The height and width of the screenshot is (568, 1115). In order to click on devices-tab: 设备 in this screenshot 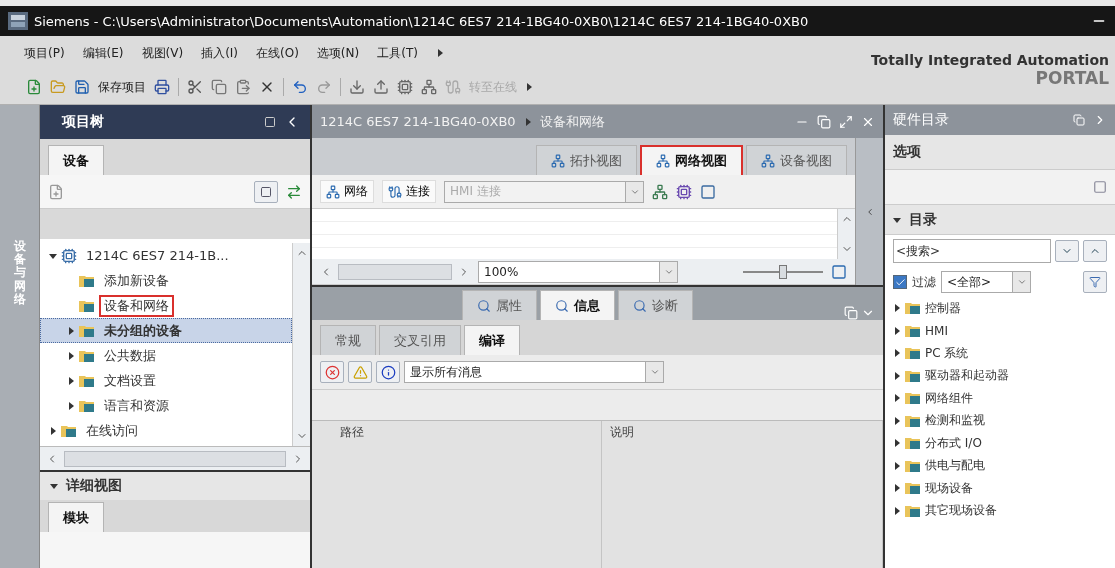, I will do `click(76, 160)`.